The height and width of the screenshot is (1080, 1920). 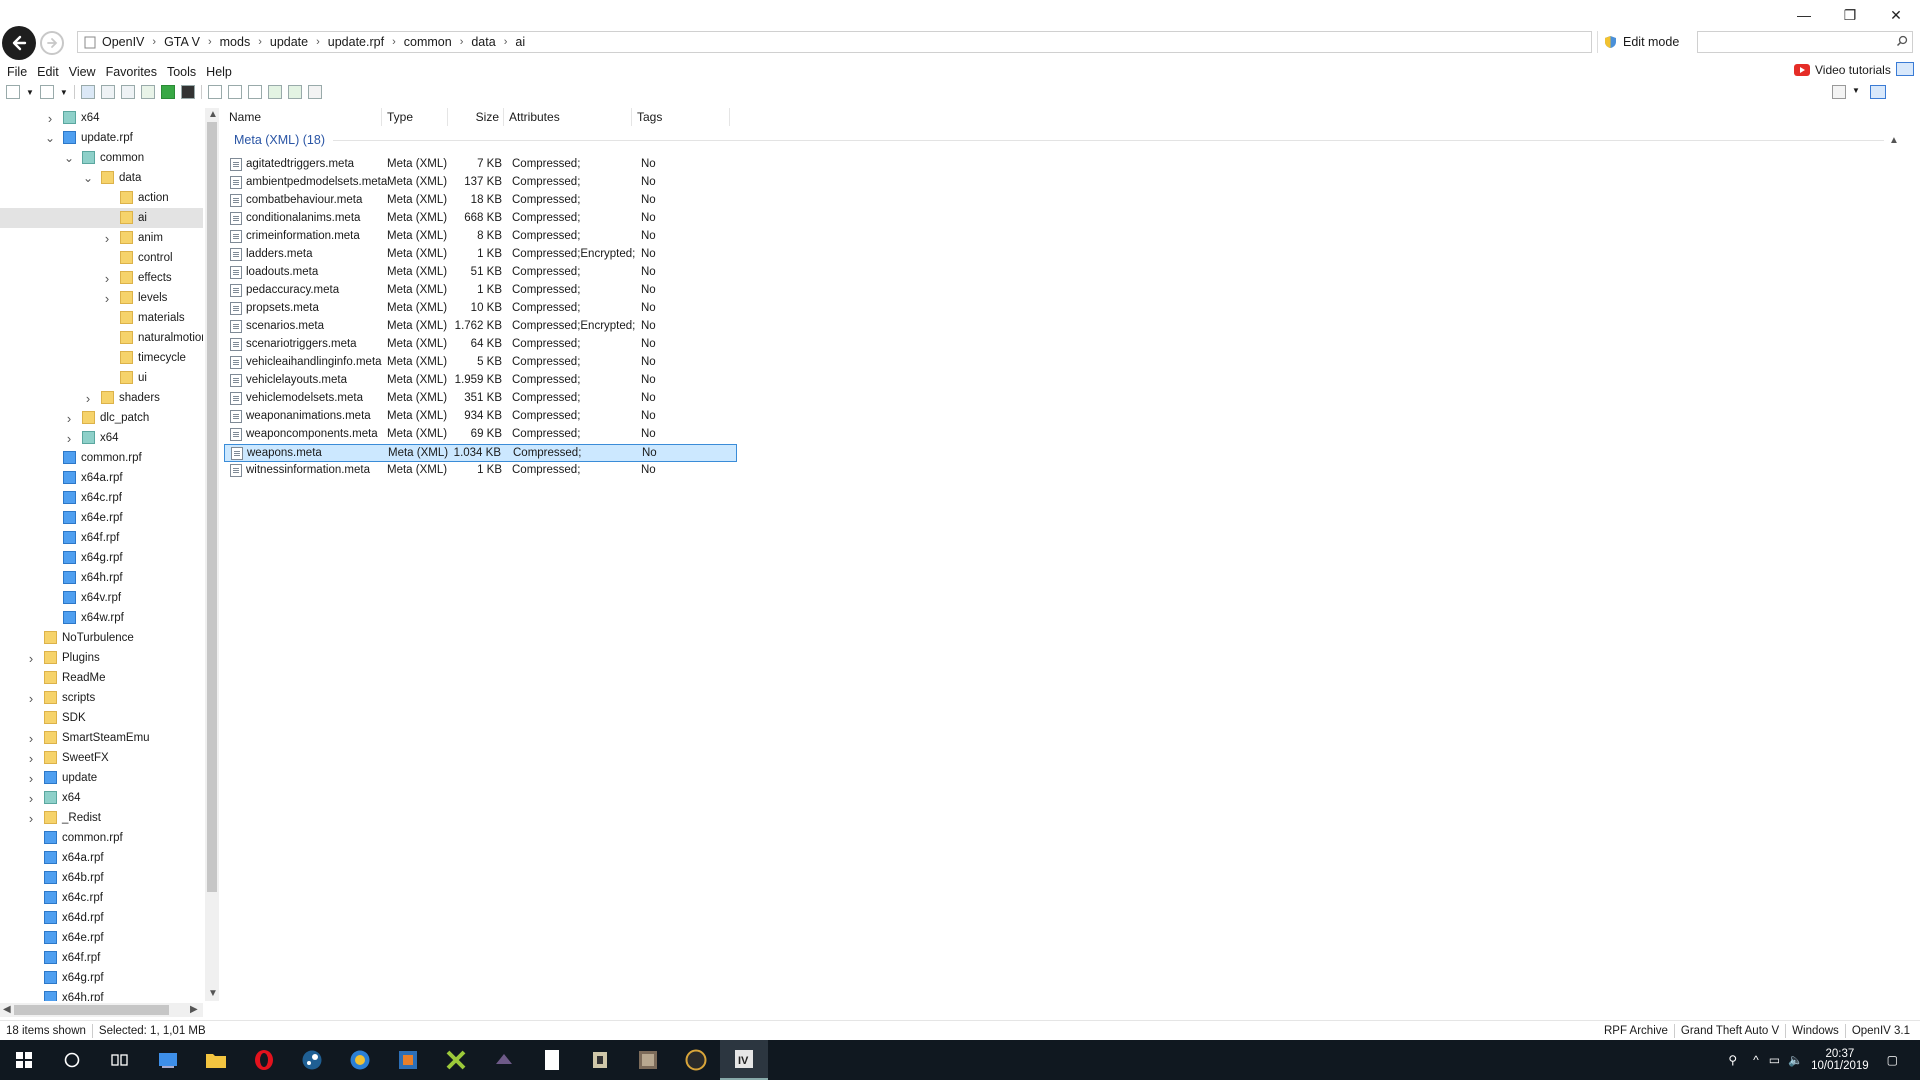 What do you see at coordinates (107, 92) in the screenshot?
I see `copy-icon` at bounding box center [107, 92].